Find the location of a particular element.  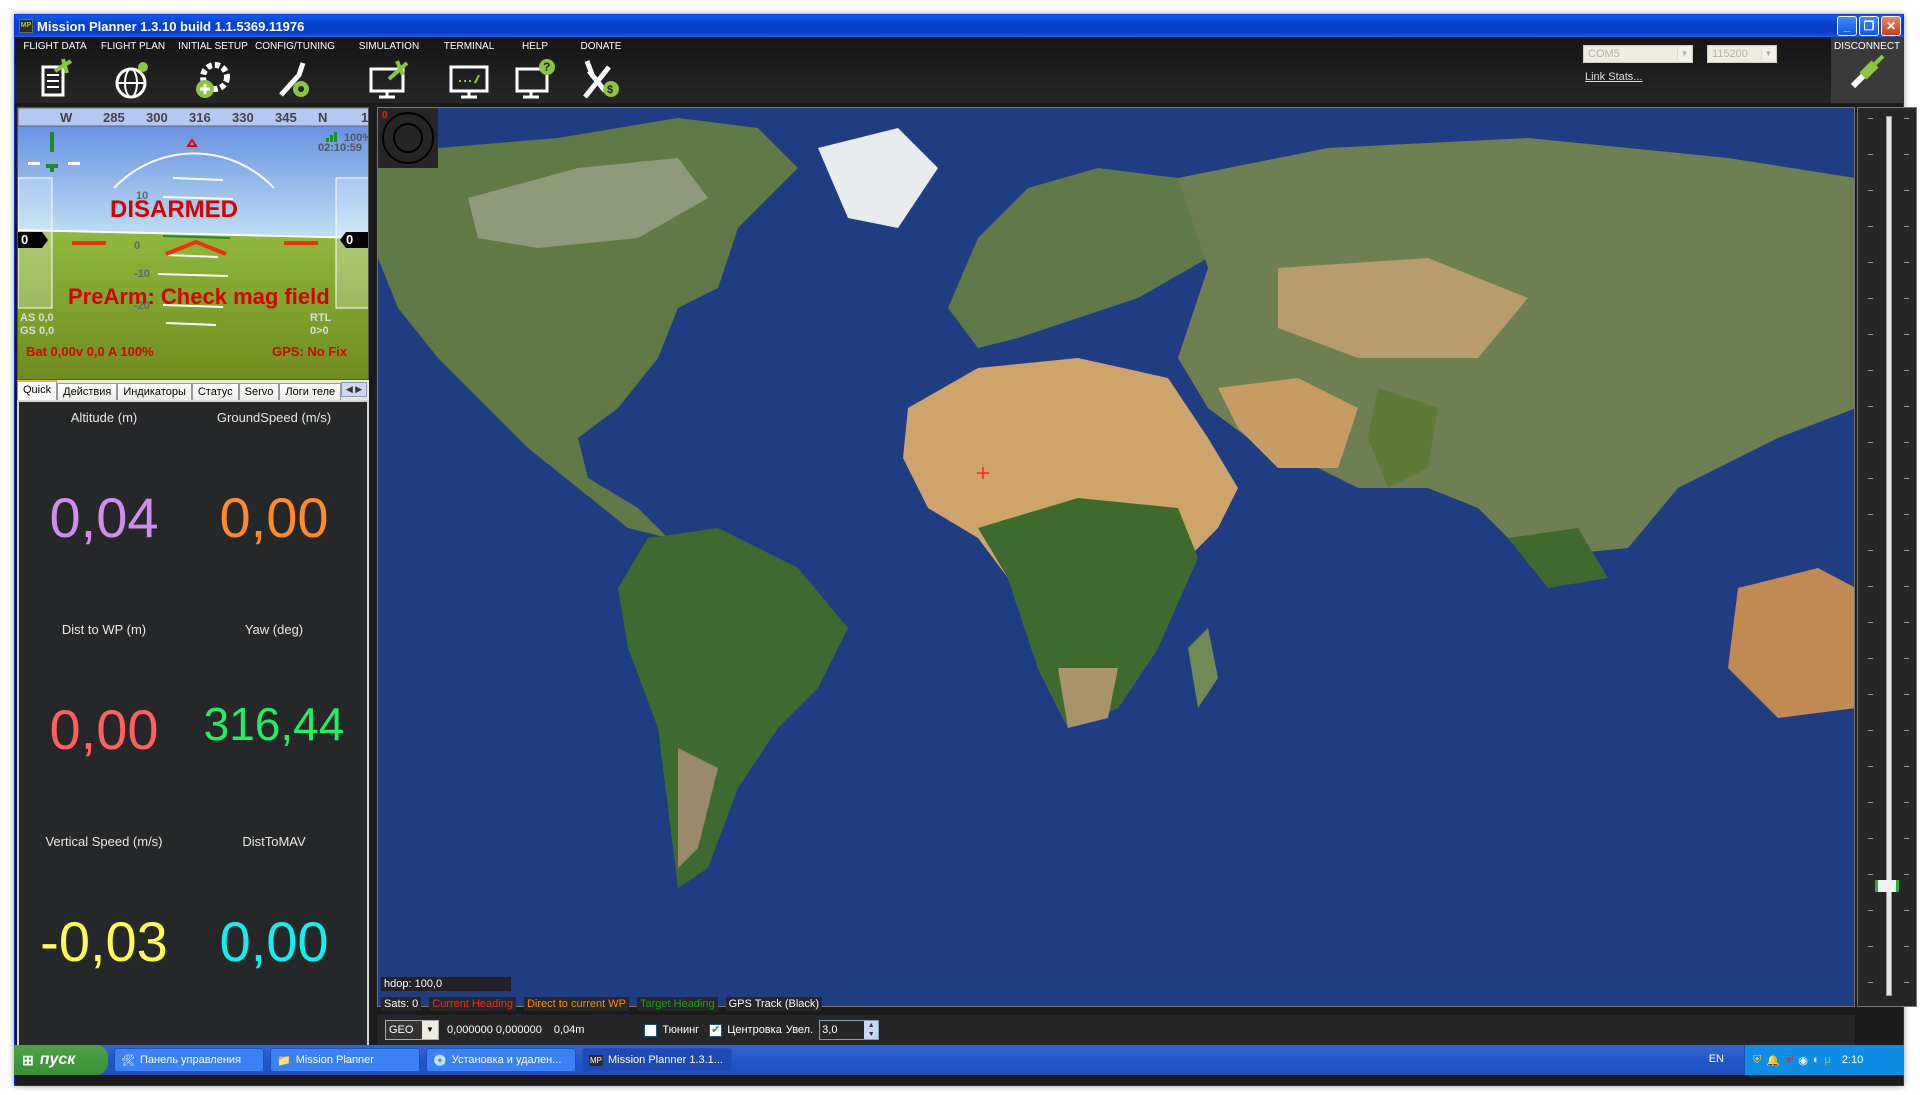

disconnect-button: DISCONNECT is located at coordinates (1867, 70).